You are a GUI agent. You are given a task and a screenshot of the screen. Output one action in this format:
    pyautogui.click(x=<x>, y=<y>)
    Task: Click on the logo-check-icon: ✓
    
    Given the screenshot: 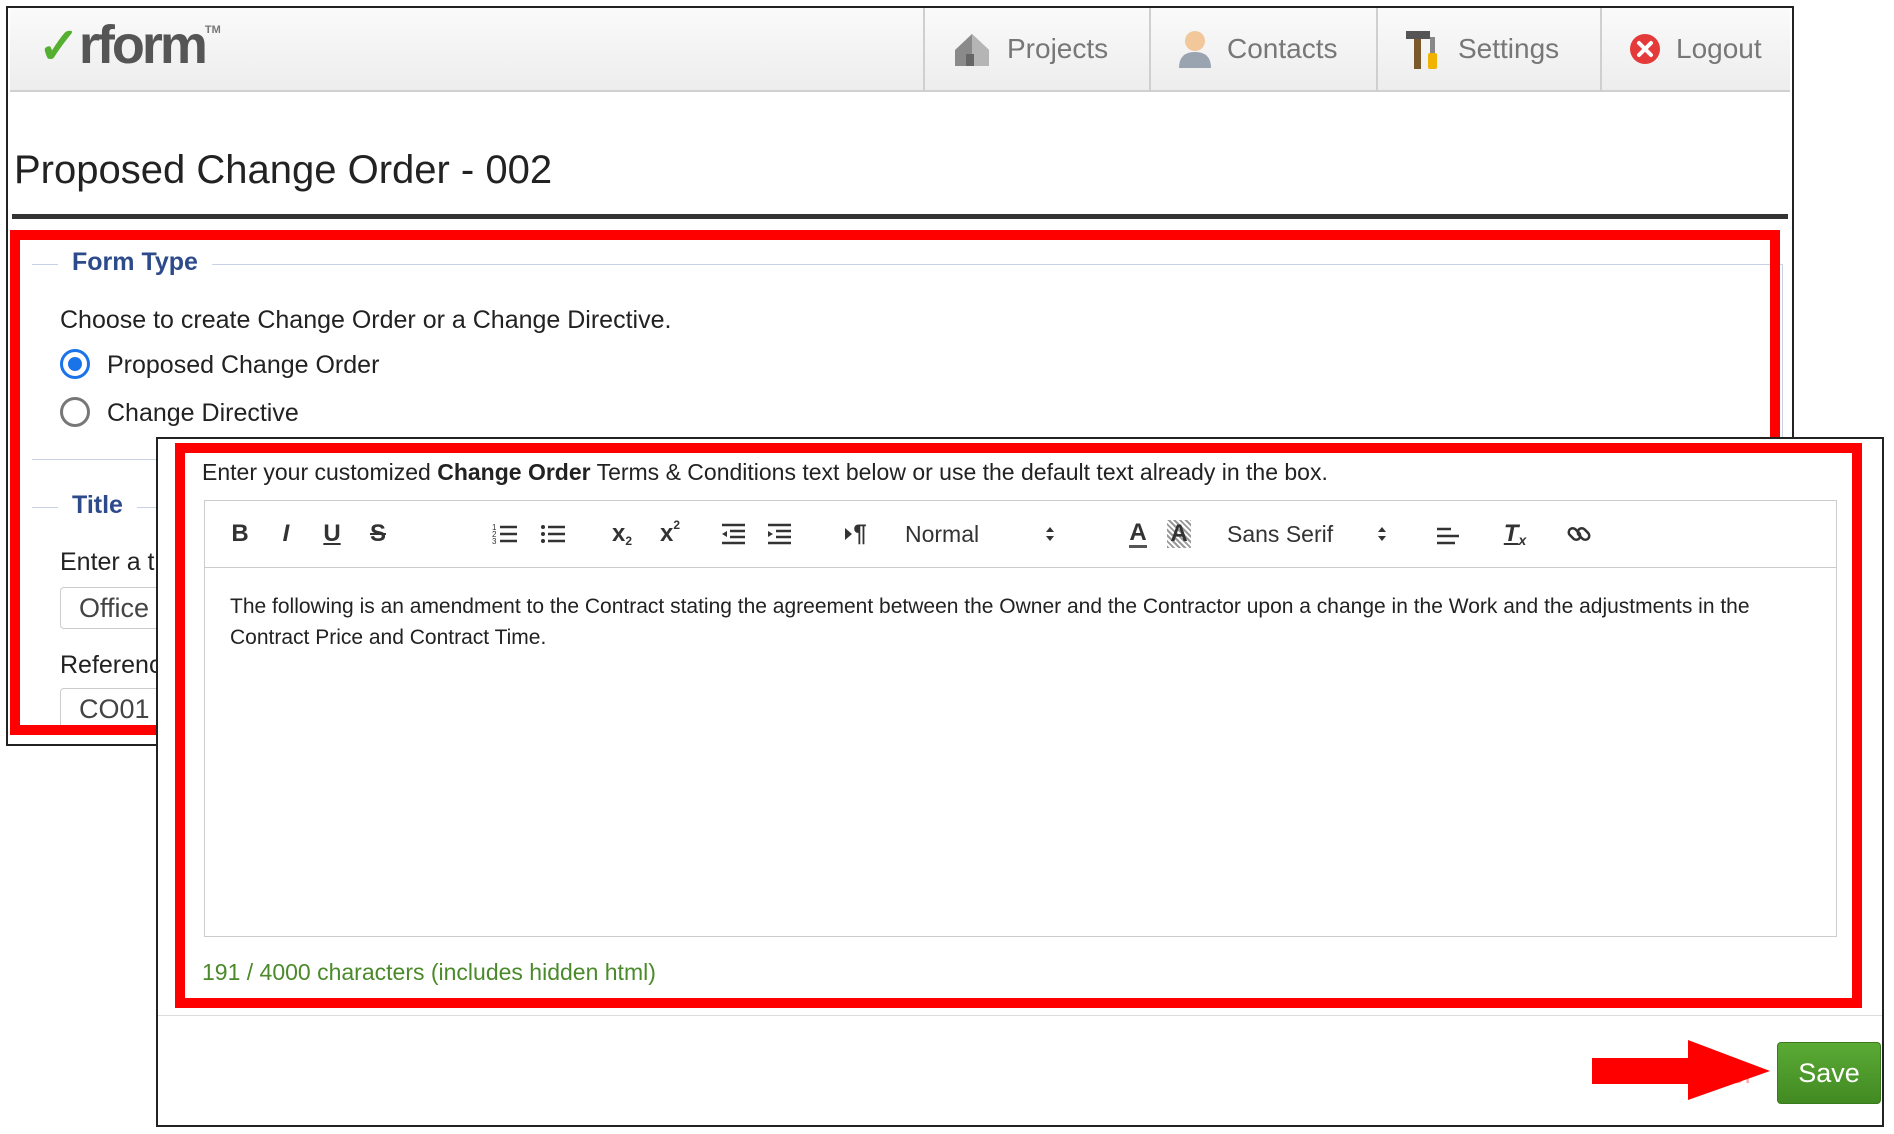 What is the action you would take?
    pyautogui.click(x=59, y=46)
    